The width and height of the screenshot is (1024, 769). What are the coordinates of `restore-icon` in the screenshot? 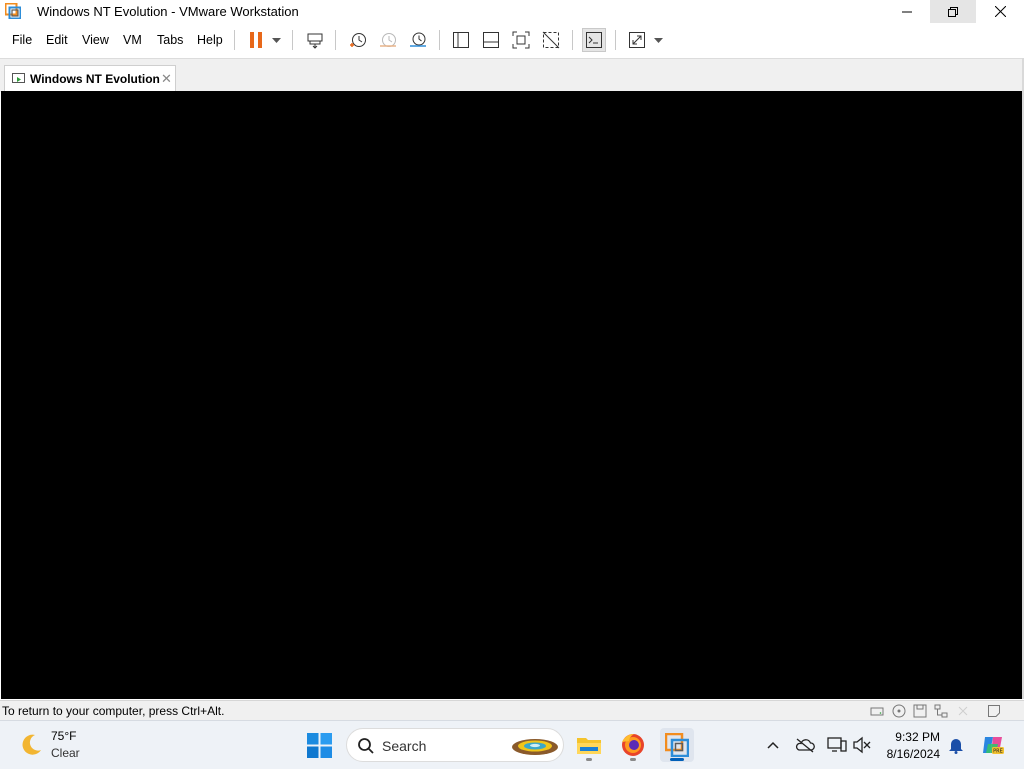 It's located at (953, 11).